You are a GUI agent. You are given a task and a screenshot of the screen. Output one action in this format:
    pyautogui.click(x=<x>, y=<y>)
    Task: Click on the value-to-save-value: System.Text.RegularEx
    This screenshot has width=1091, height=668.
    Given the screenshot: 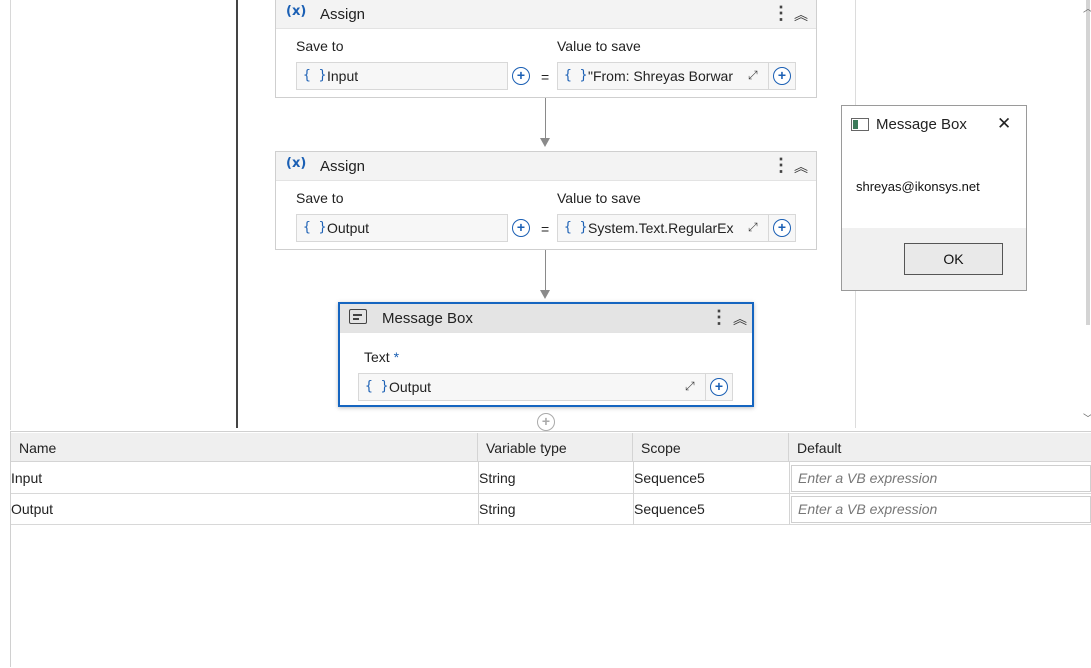 What is the action you would take?
    pyautogui.click(x=661, y=228)
    